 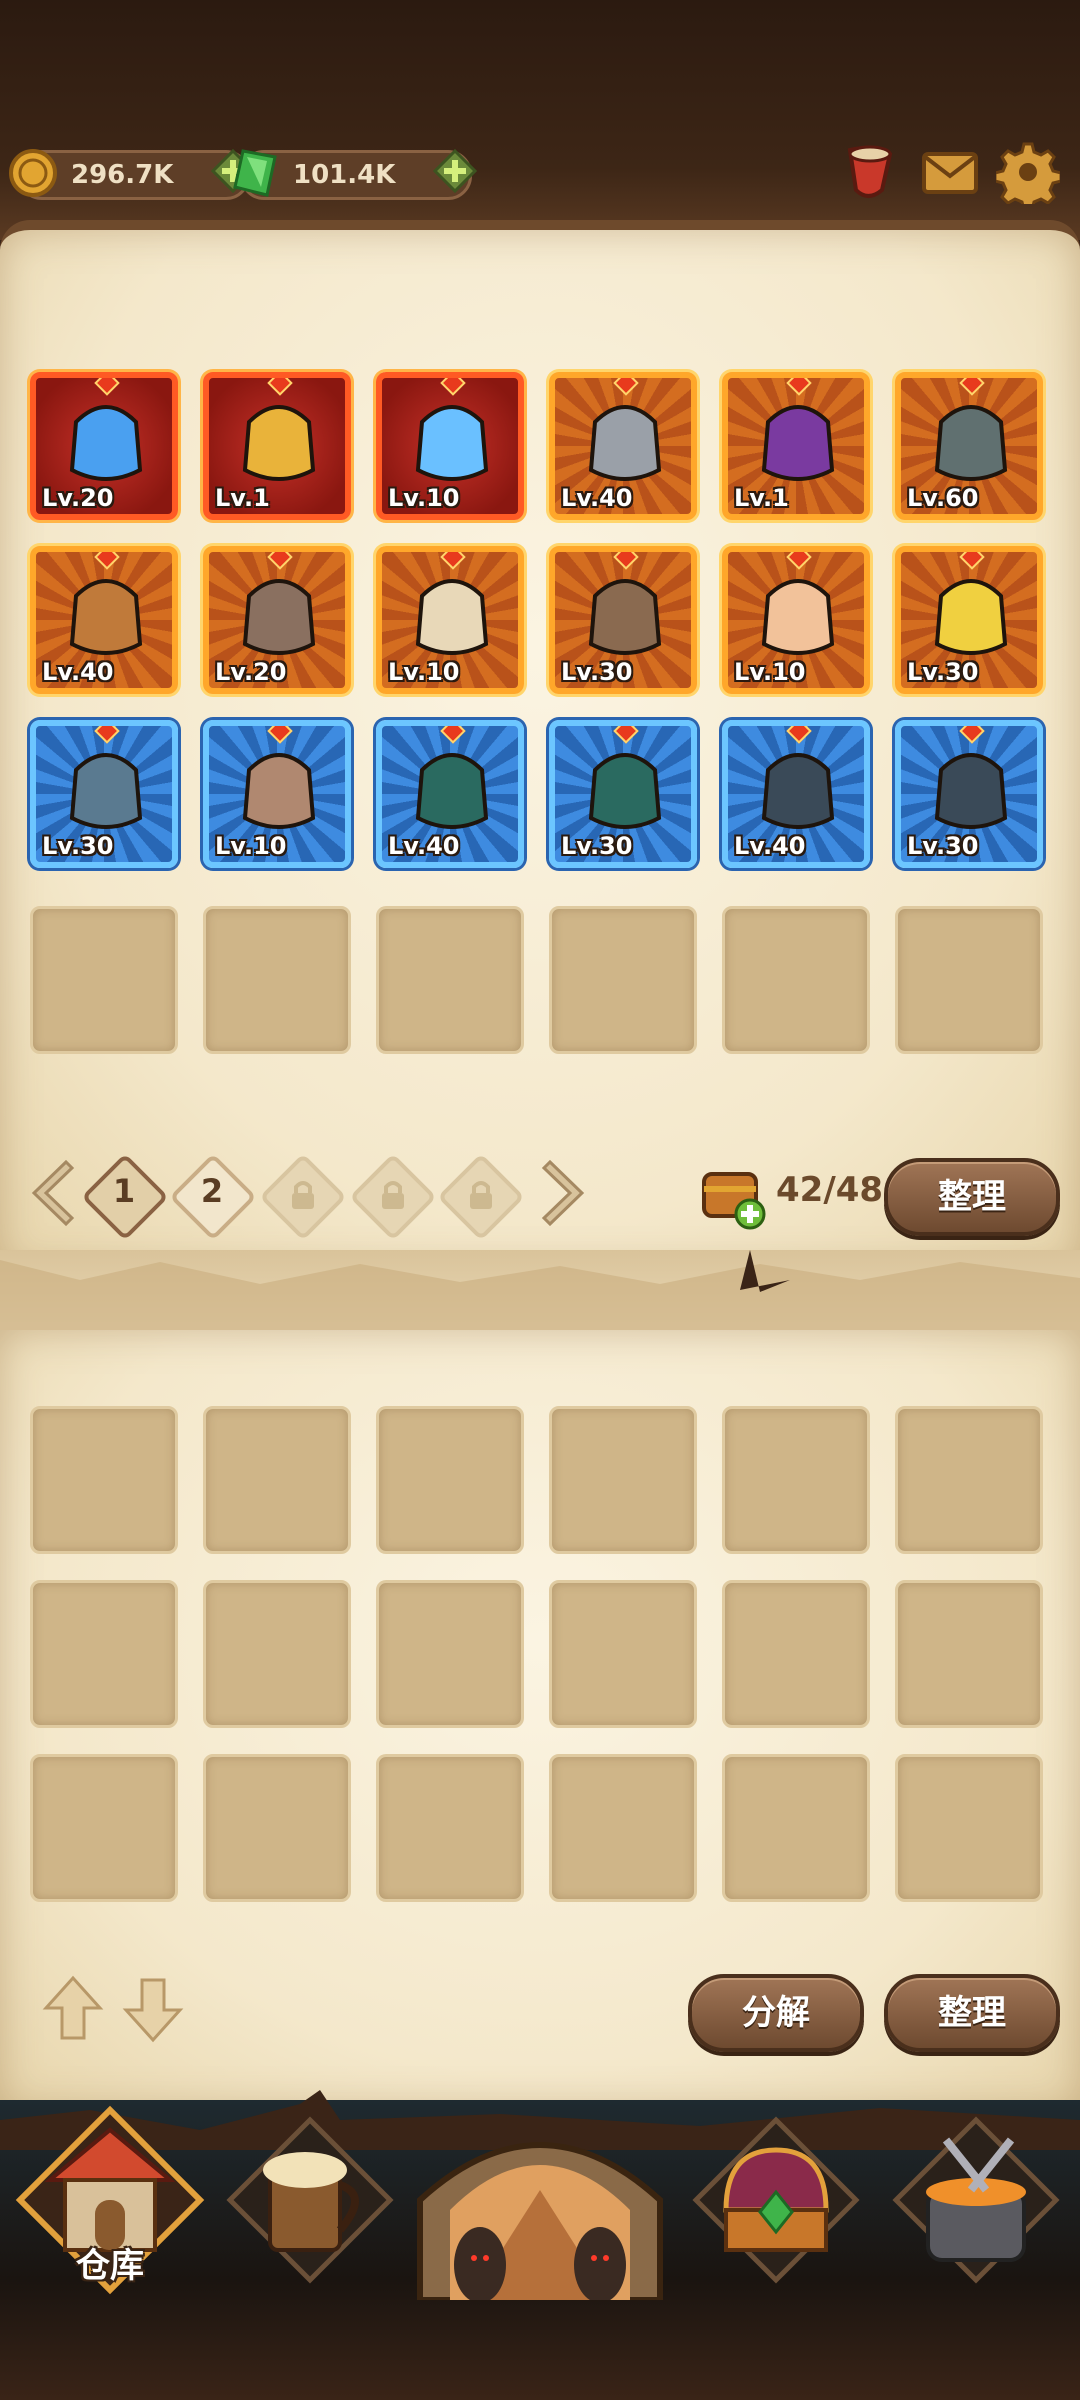 What do you see at coordinates (1028, 172) in the screenshot?
I see `settings-gear-icon` at bounding box center [1028, 172].